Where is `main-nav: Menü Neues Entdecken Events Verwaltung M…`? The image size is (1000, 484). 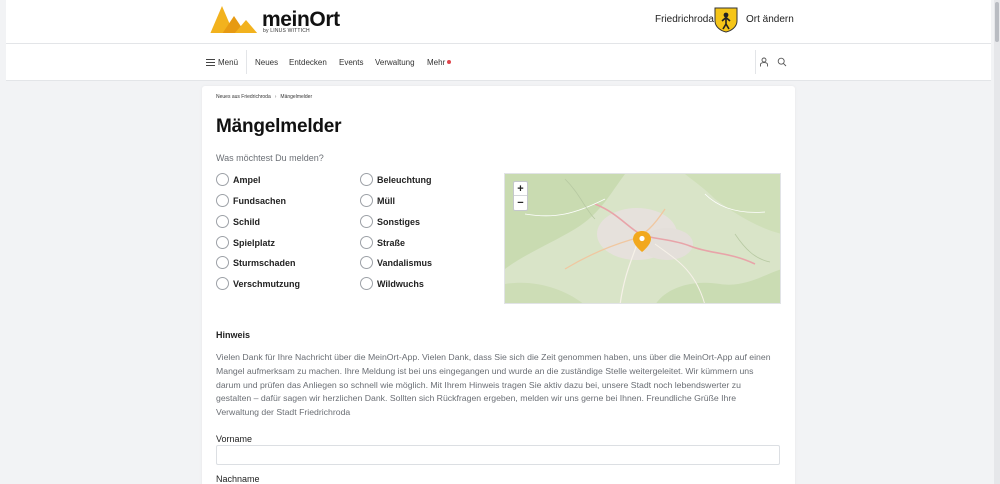 main-nav: Menü Neues Entdecken Events Verwaltung M… is located at coordinates (498, 62).